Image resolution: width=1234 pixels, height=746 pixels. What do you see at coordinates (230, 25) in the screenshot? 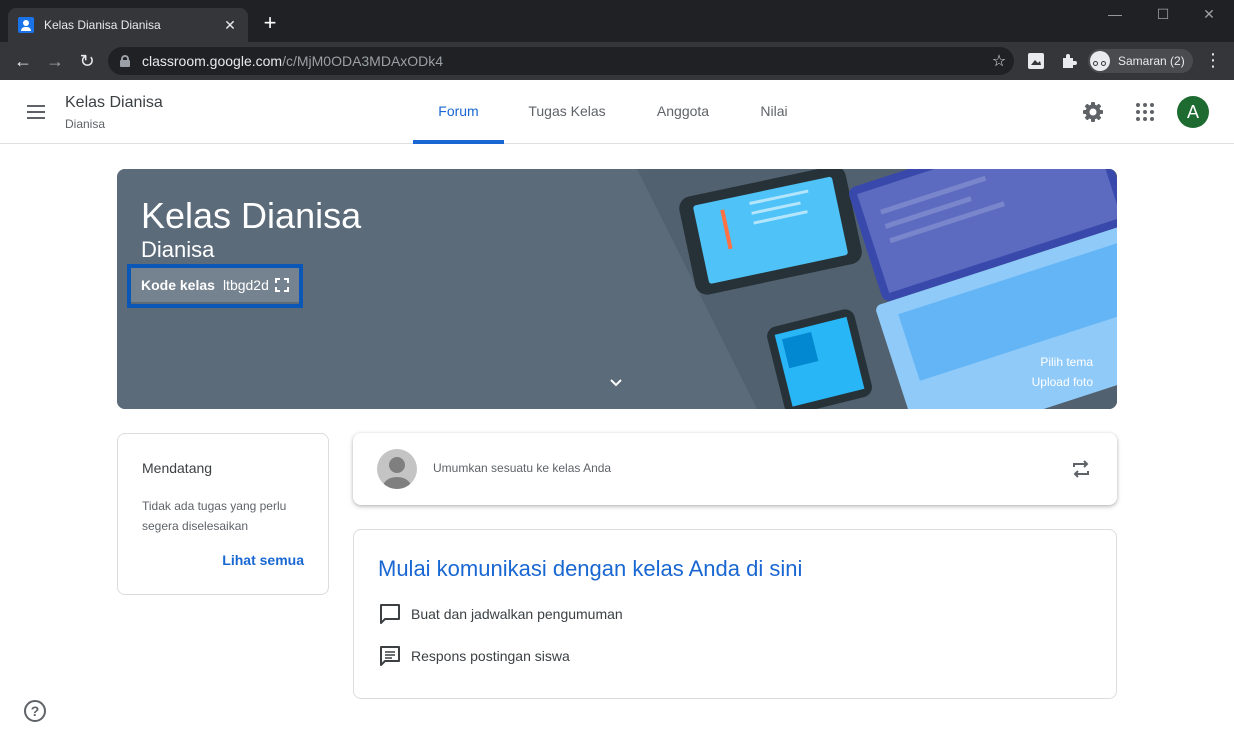
I see `tab-close-icon: ✕` at bounding box center [230, 25].